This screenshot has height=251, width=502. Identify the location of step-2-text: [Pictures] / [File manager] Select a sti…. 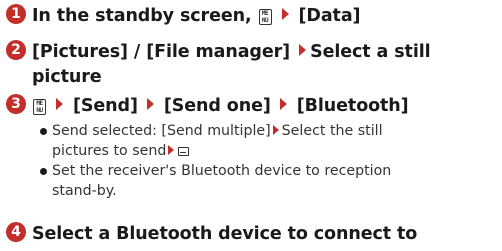
(265, 52).